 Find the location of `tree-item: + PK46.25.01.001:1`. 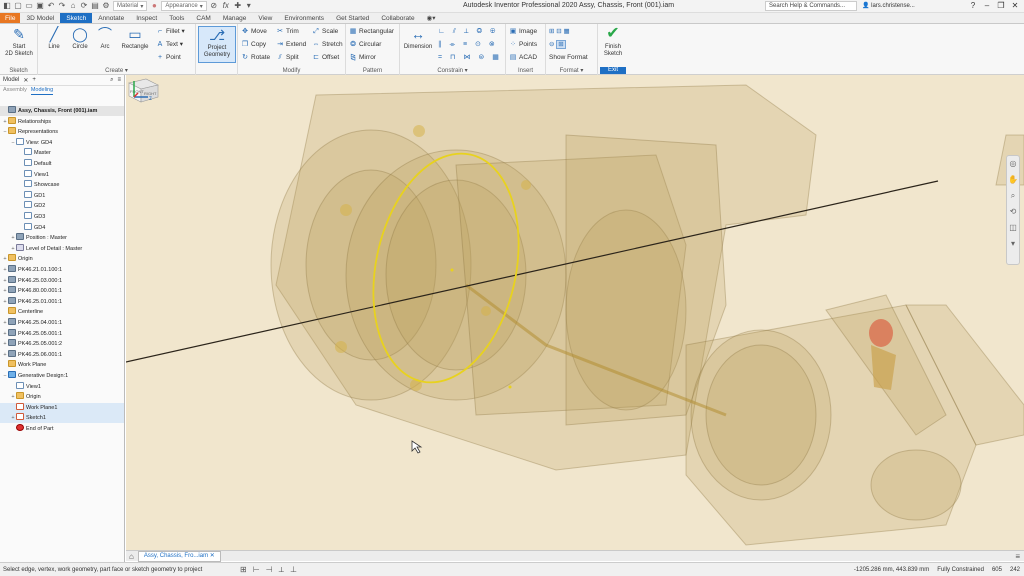

tree-item: + PK46.25.01.001:1 is located at coordinates (62, 301).